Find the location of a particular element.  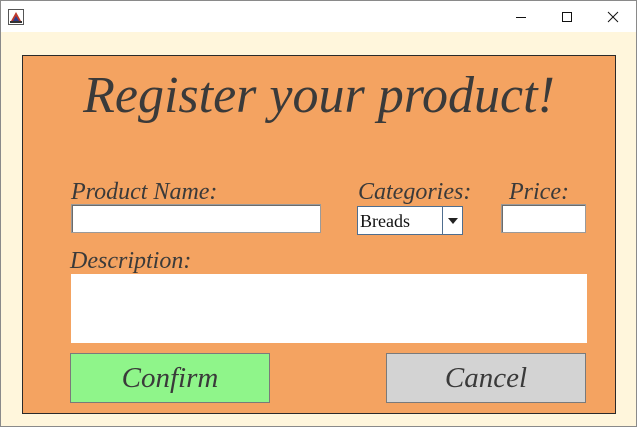

form-heading: Register your product! is located at coordinates (319, 95).